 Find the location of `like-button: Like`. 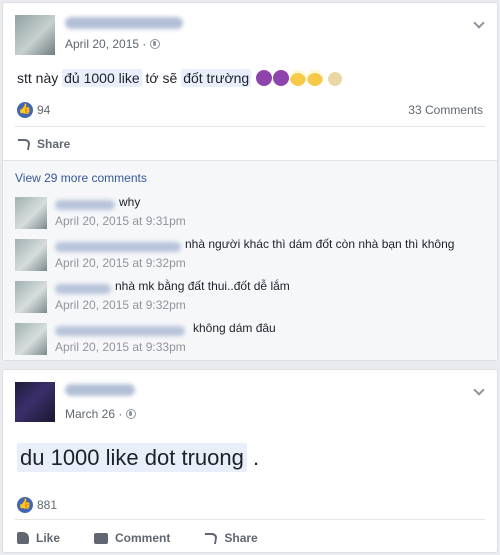

like-button: Like is located at coordinates (38, 538).